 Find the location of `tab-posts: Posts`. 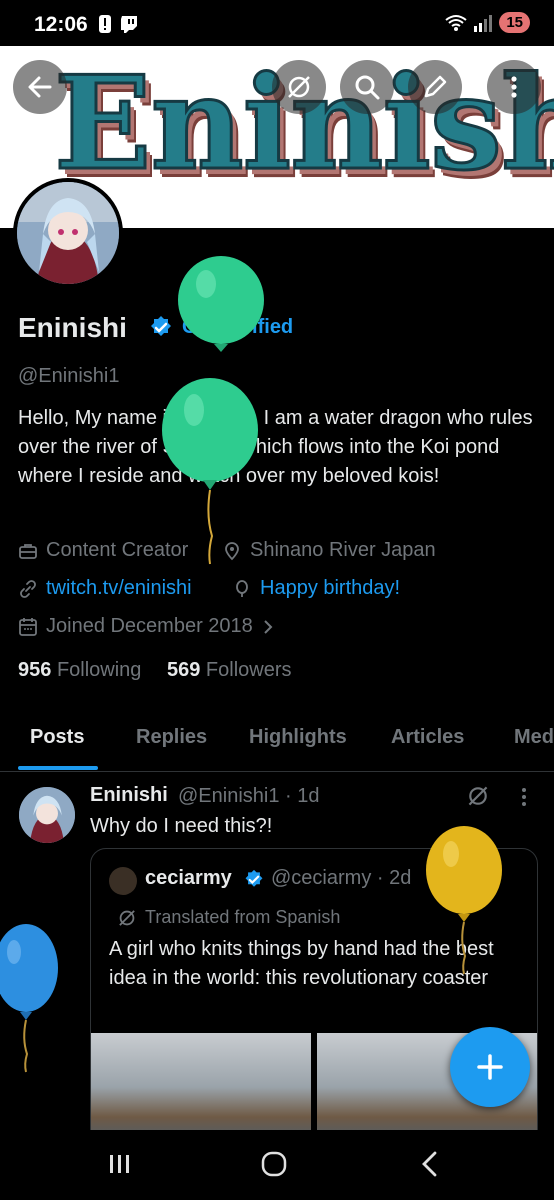

tab-posts: Posts is located at coordinates (57, 737).